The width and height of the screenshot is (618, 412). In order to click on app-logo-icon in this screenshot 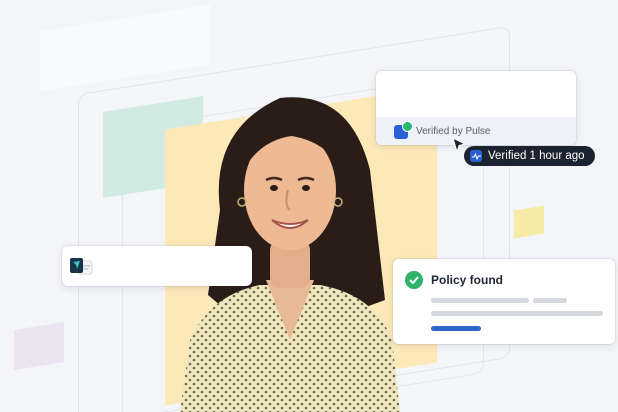, I will do `click(81, 266)`.